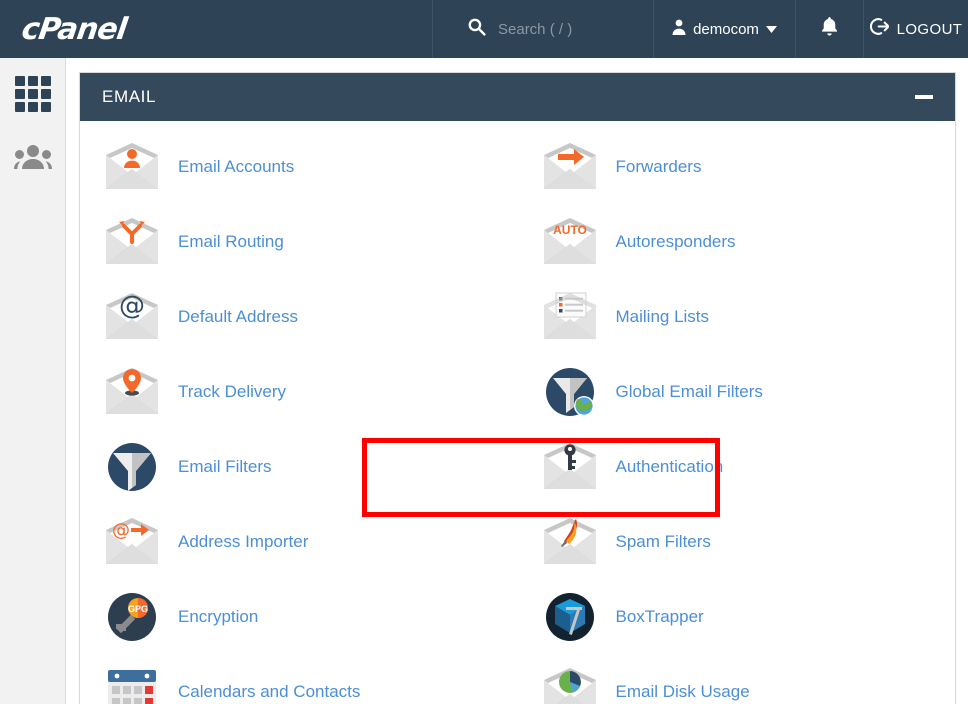 The height and width of the screenshot is (704, 968). Describe the element at coordinates (299, 616) in the screenshot. I see `item-encryption: GPG Encryption` at that location.